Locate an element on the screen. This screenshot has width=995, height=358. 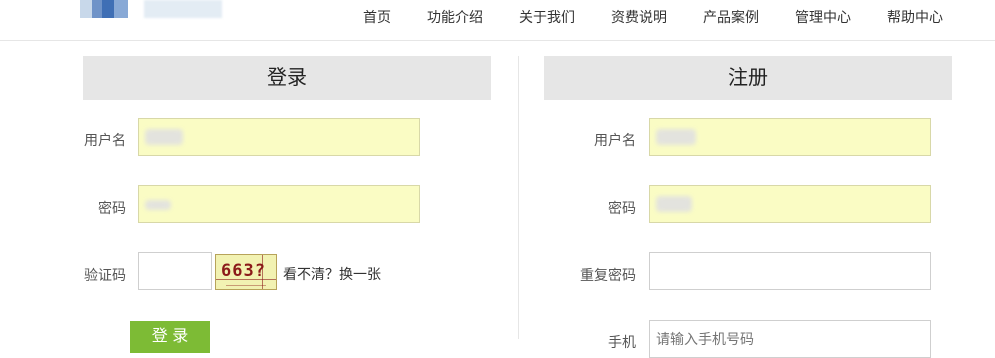
login-username-label: 用户名 is located at coordinates (105, 140).